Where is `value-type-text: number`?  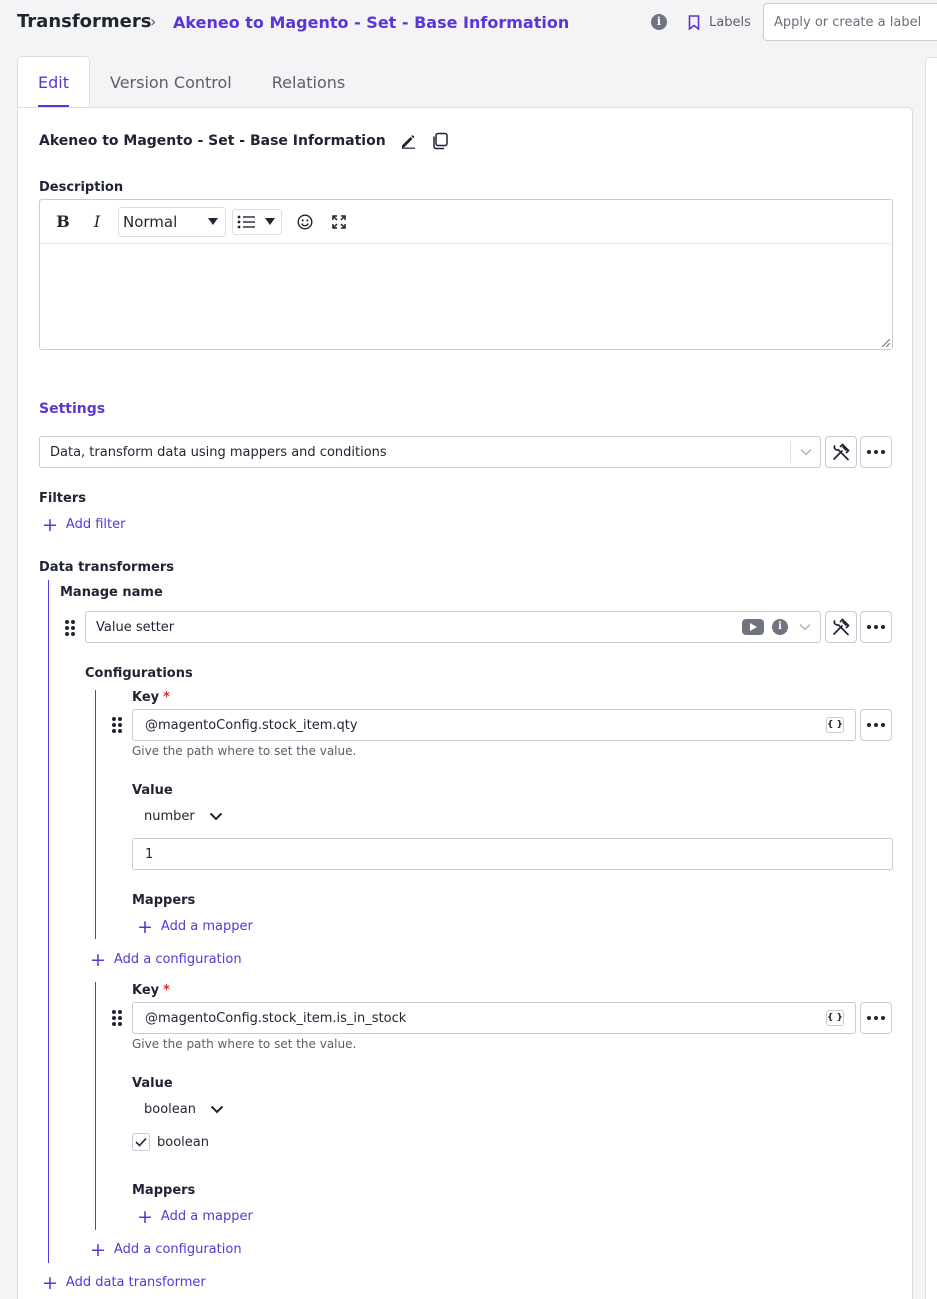 value-type-text: number is located at coordinates (169, 816).